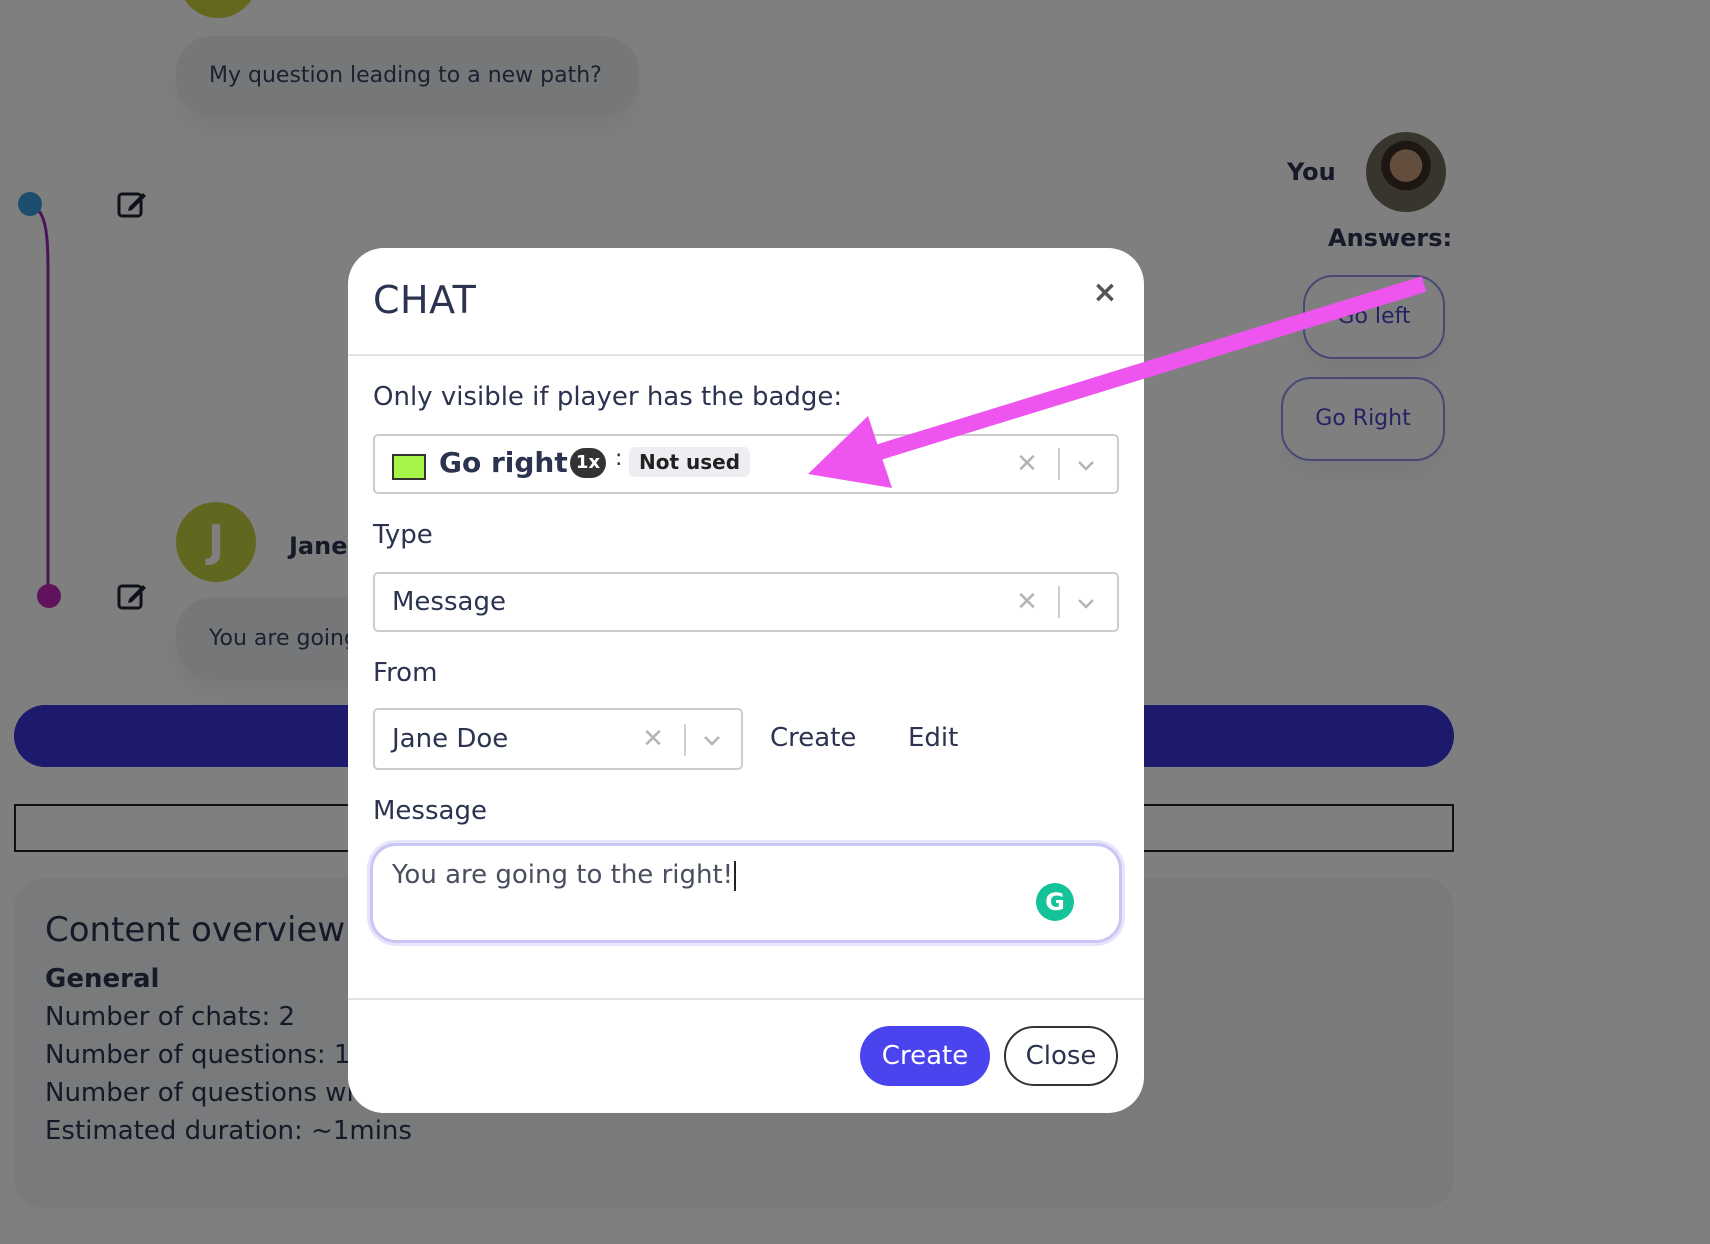 The image size is (1710, 1244). What do you see at coordinates (588, 463) in the screenshot?
I see `badge-count-pill: 1x` at bounding box center [588, 463].